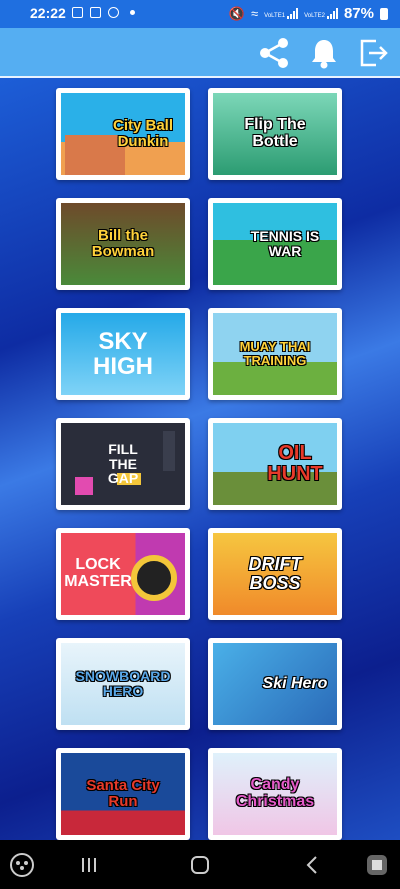  I want to click on mute-icon: 🔇, so click(237, 13).